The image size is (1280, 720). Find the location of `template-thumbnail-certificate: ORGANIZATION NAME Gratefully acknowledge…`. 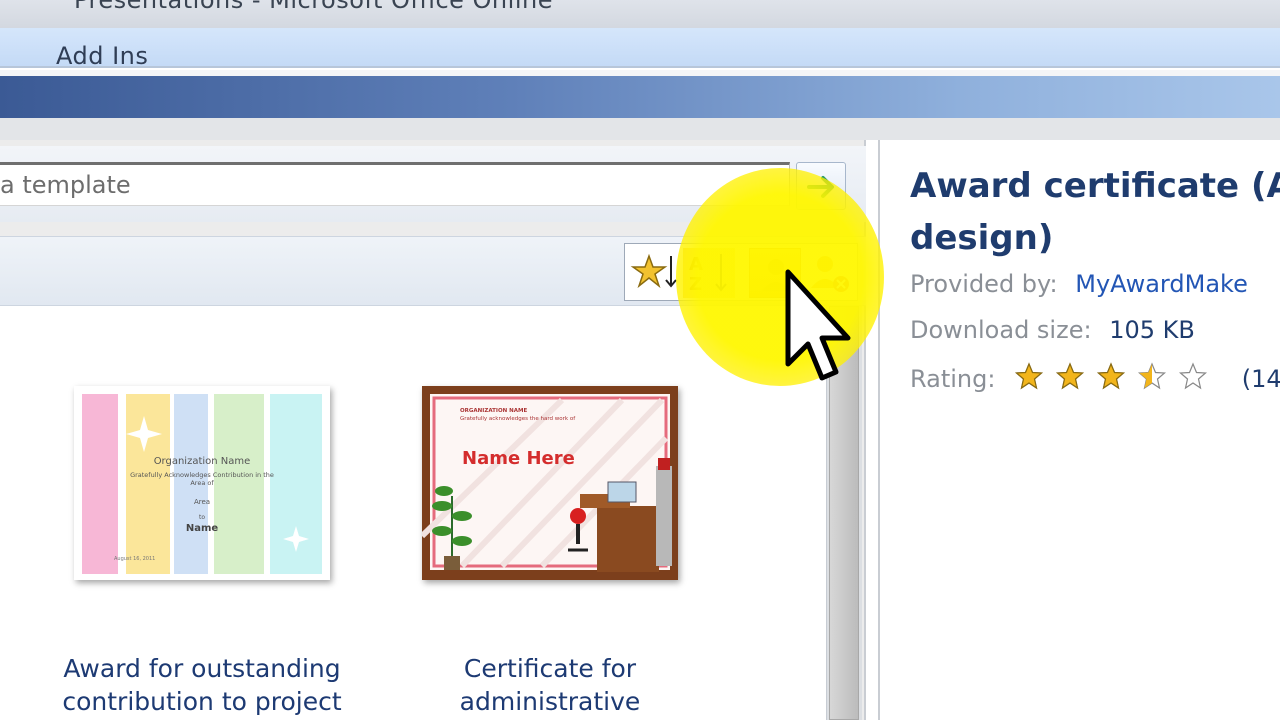

template-thumbnail-certificate: ORGANIZATION NAME Gratefully acknowledge… is located at coordinates (548, 483).